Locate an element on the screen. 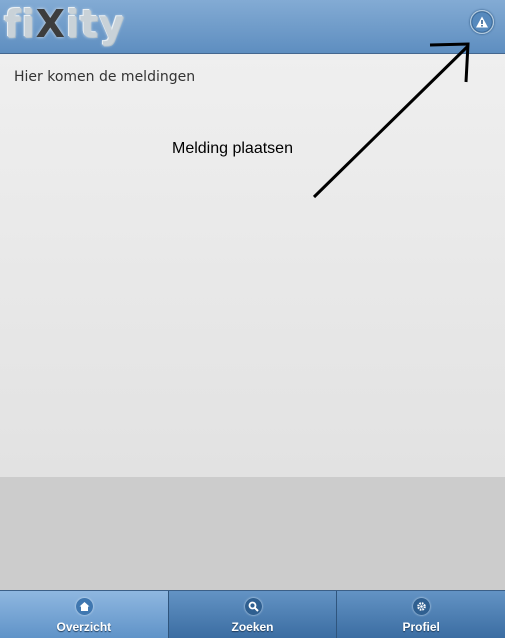 Image resolution: width=505 pixels, height=638 pixels. tab-overzicht-label: Overzicht is located at coordinates (84, 627).